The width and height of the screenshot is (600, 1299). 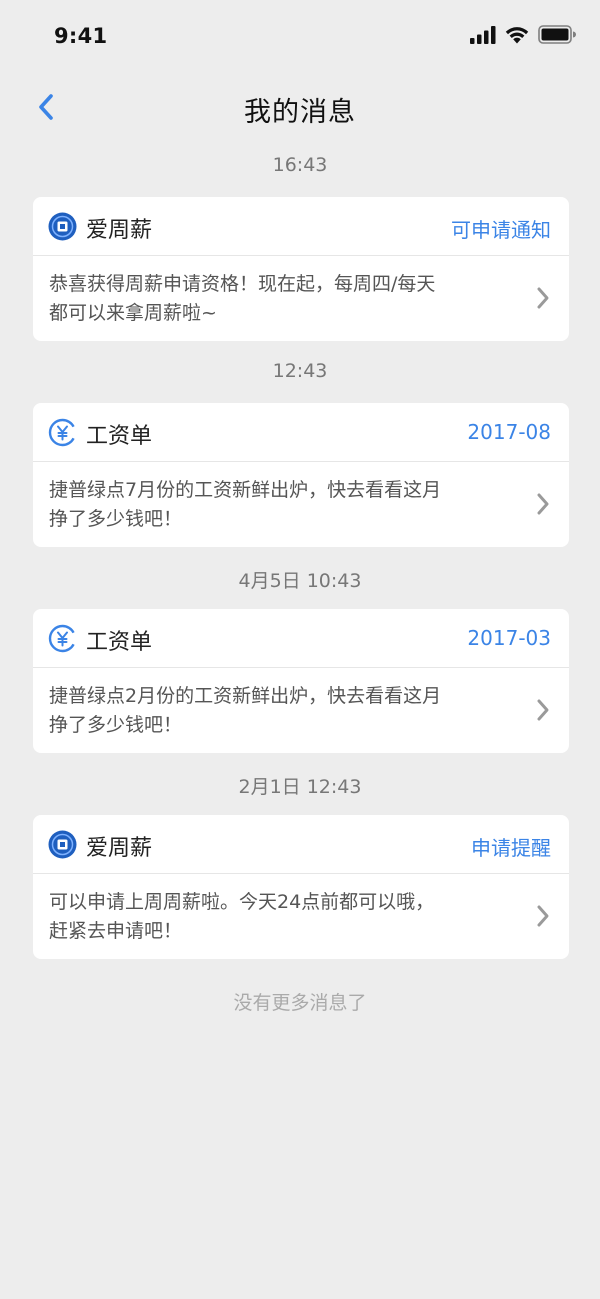 What do you see at coordinates (301, 226) in the screenshot?
I see `message-card-header: 爱周薪 可申请通知` at bounding box center [301, 226].